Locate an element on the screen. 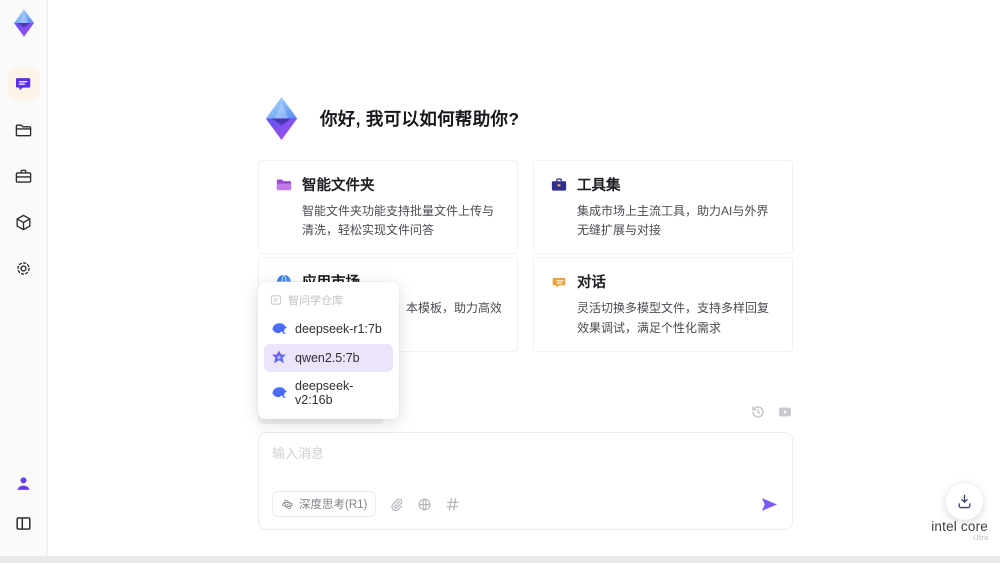 Image resolution: width=1000 pixels, height=563 pixels. sidebar-nav is located at coordinates (23, 176).